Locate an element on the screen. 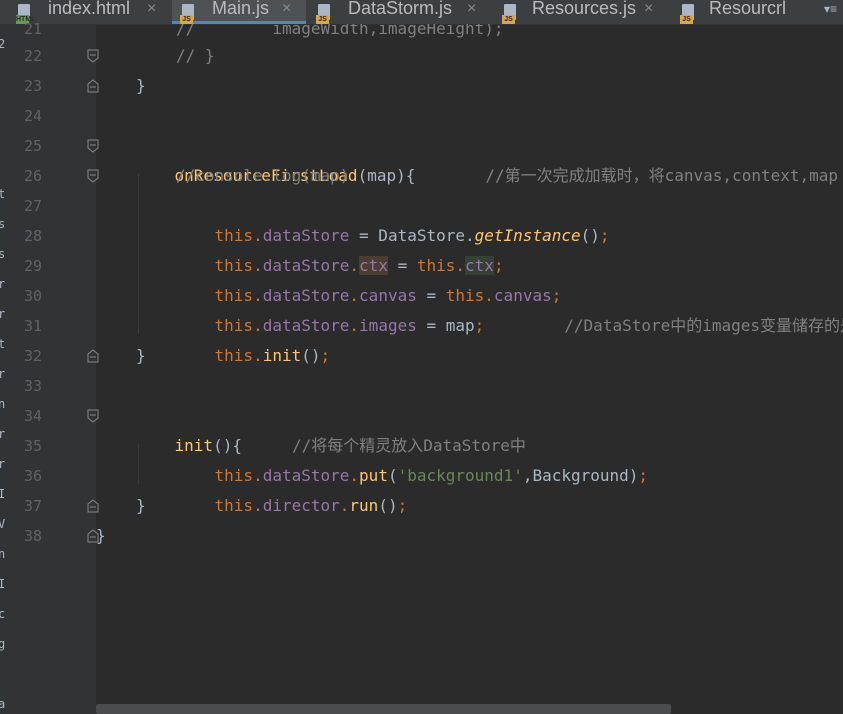 This screenshot has height=714, width=843. left-panel-char: V is located at coordinates (3, 524).